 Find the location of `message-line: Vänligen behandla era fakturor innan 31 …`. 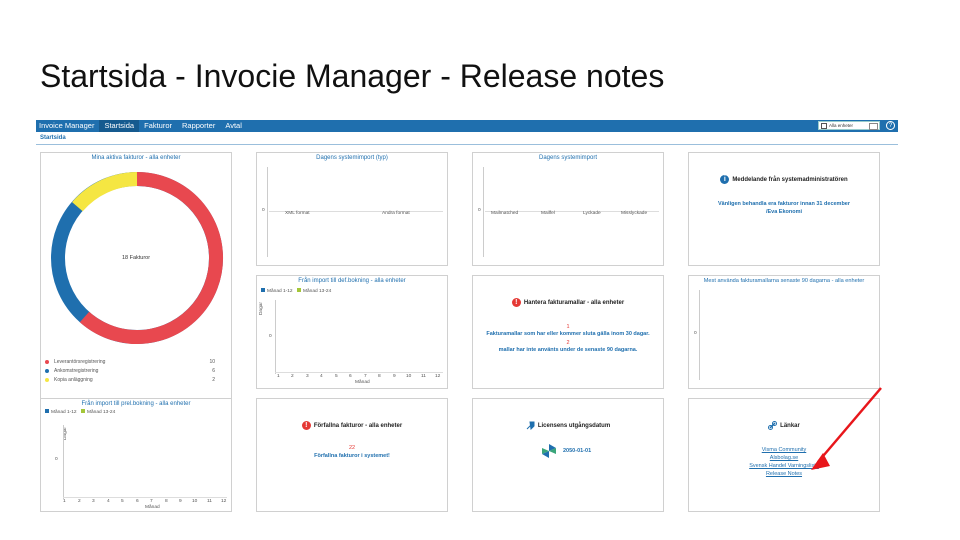

message-line: Vänligen behandla era fakturor innan 31 … is located at coordinates (784, 204).